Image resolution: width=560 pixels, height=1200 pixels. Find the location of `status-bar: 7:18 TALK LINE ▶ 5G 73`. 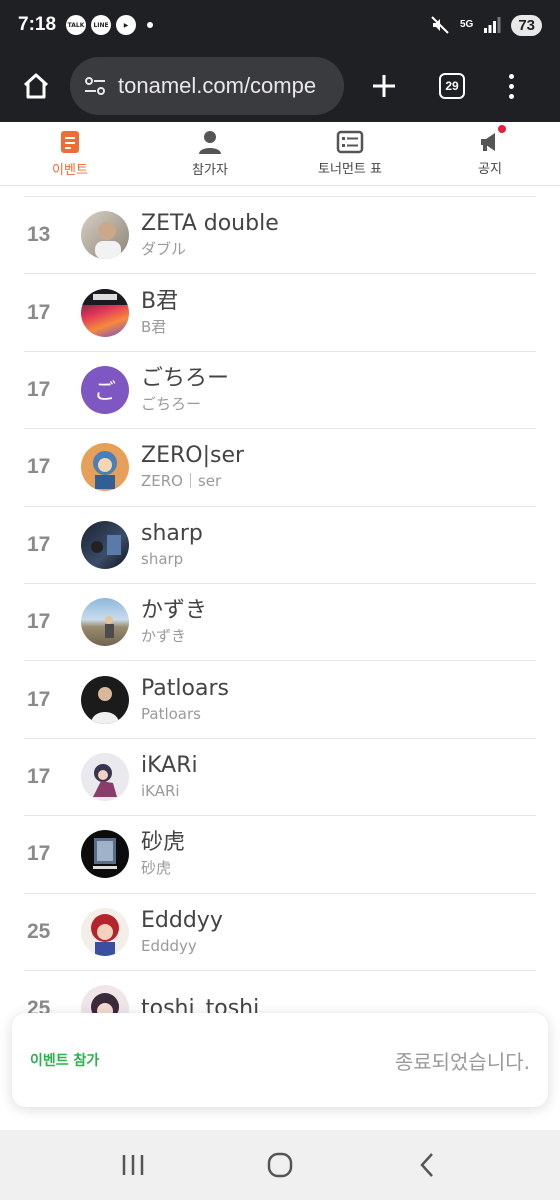

status-bar: 7:18 TALK LINE ▶ 5G 73 is located at coordinates (280, 25).